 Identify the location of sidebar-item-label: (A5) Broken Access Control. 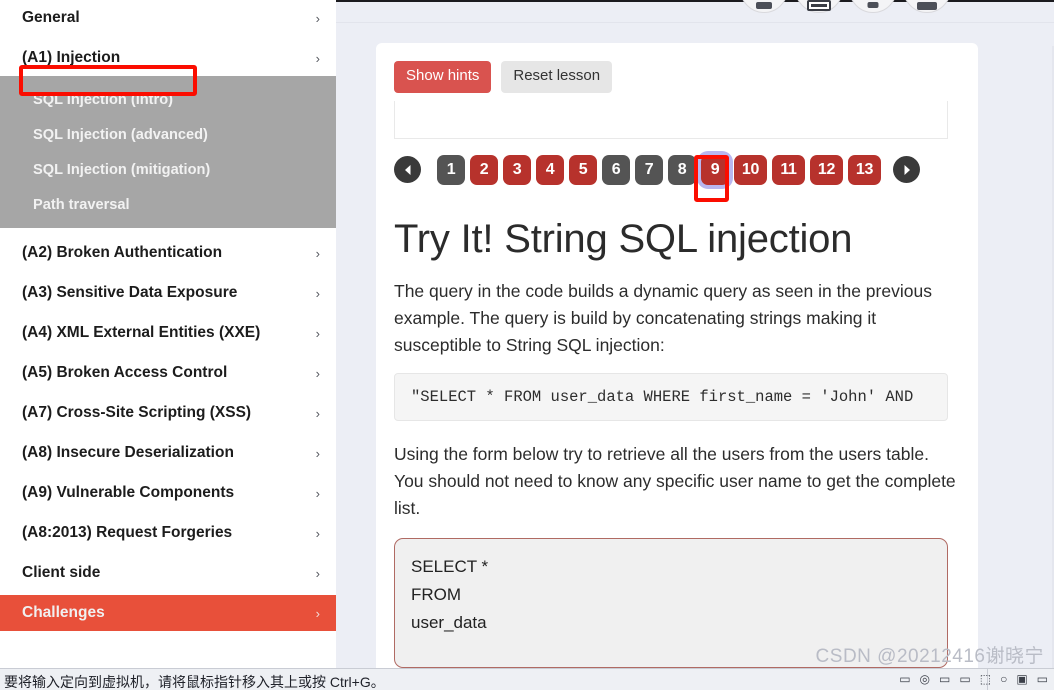
(125, 372).